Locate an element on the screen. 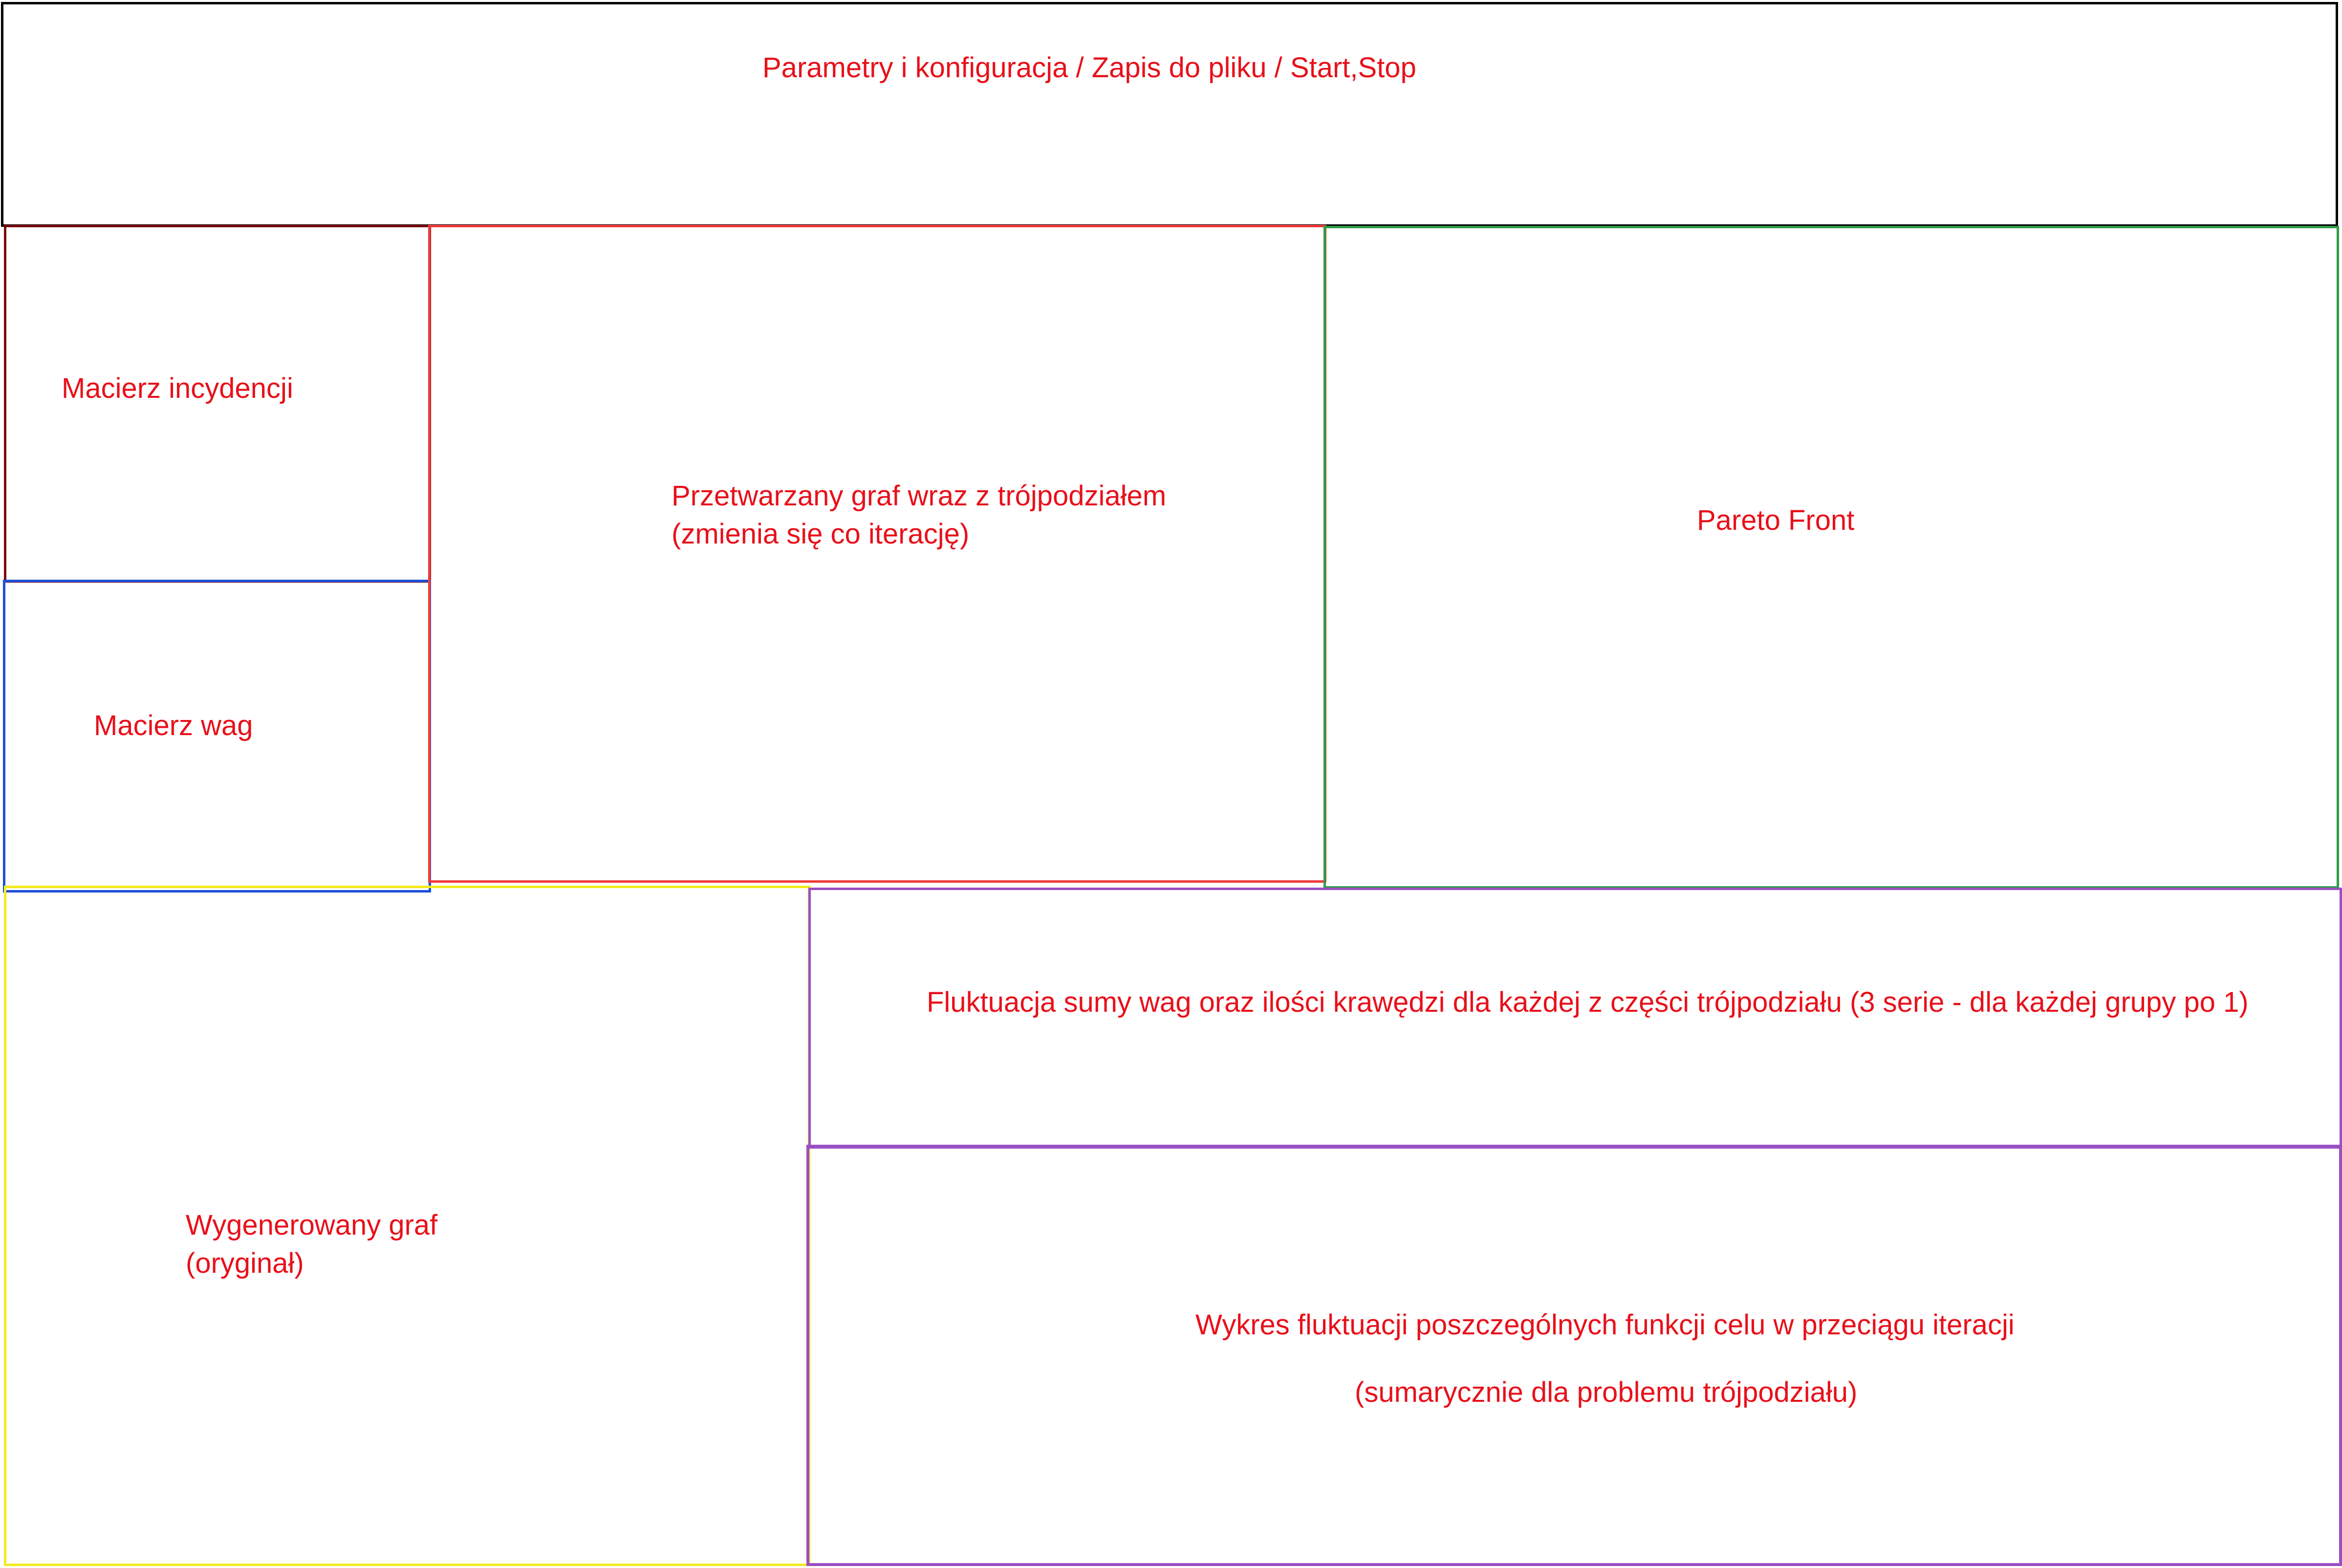 This screenshot has width=2342, height=1568. config-panel is located at coordinates (1169, 115).